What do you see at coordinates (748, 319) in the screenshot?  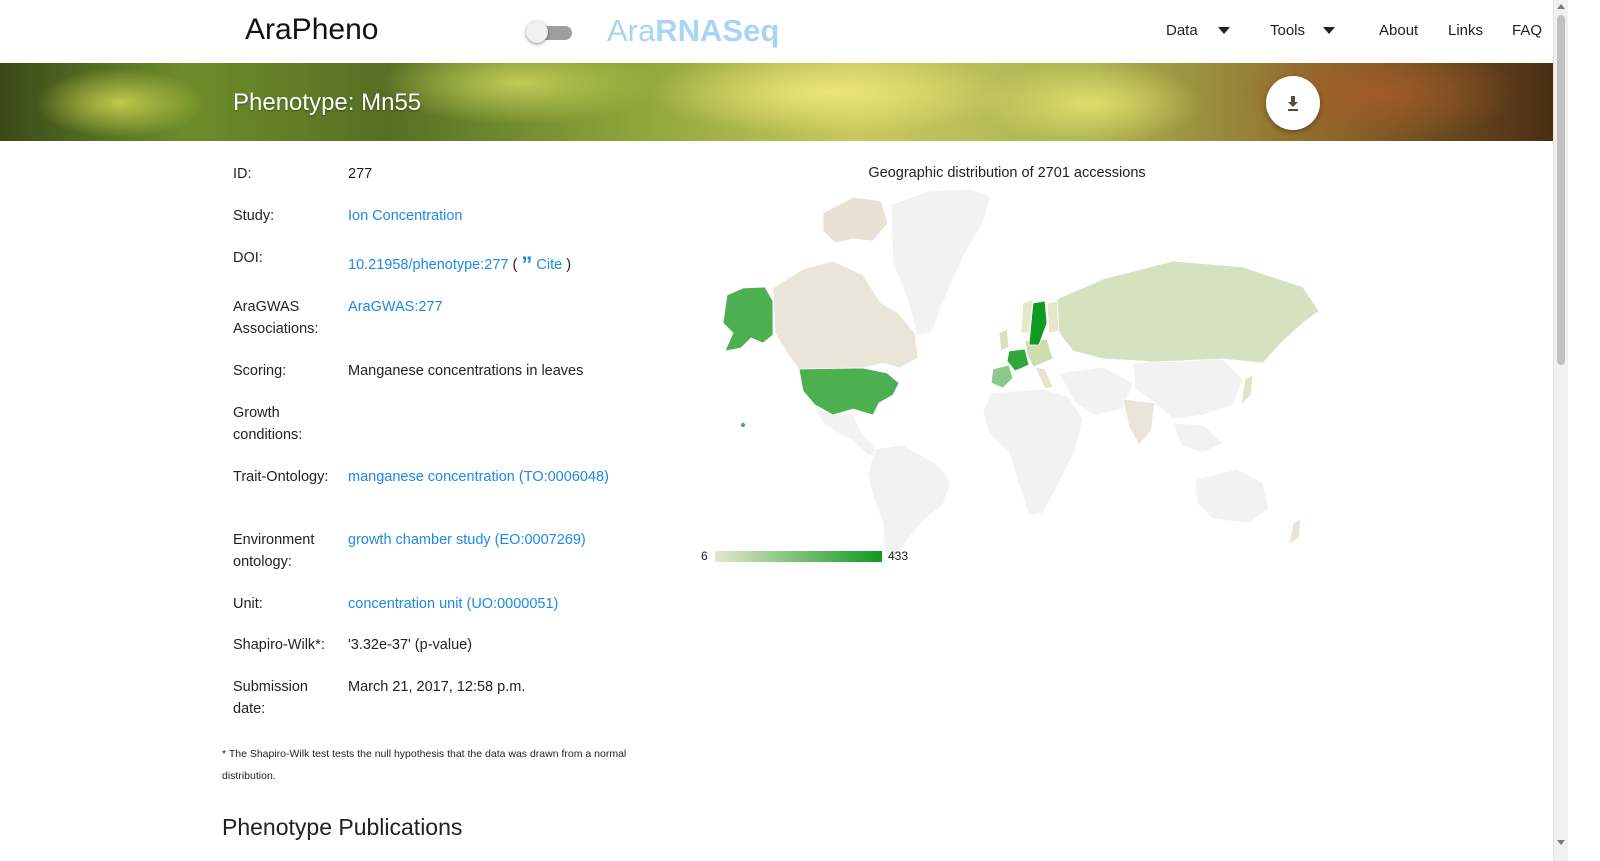 I see `country-alaska` at bounding box center [748, 319].